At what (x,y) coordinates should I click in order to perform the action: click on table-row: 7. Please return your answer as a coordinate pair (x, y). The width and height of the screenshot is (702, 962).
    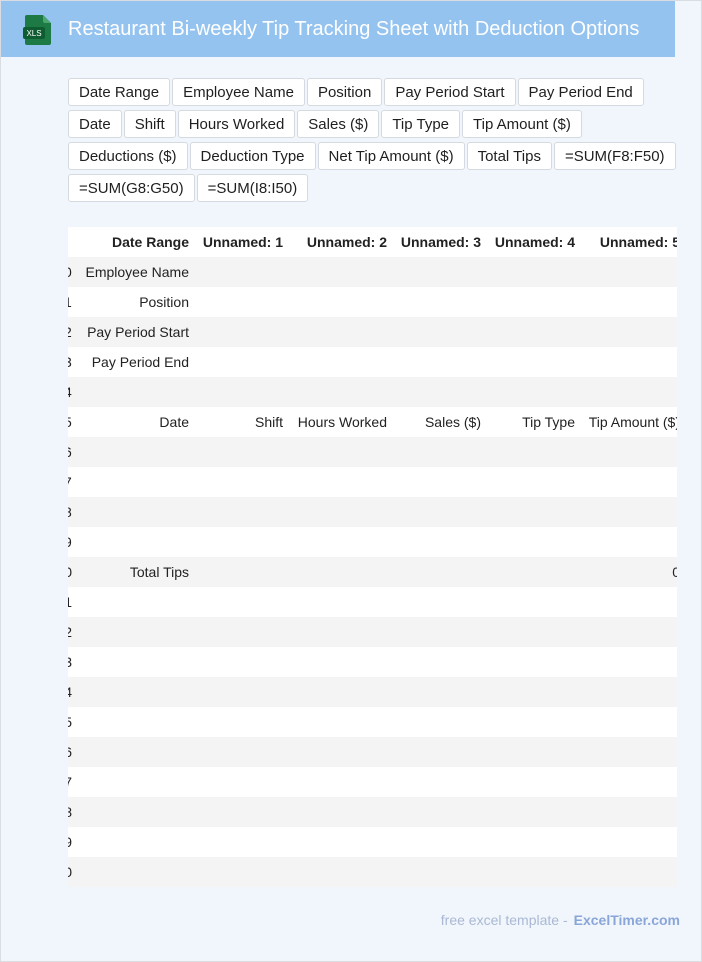
    Looking at the image, I should click on (372, 482).